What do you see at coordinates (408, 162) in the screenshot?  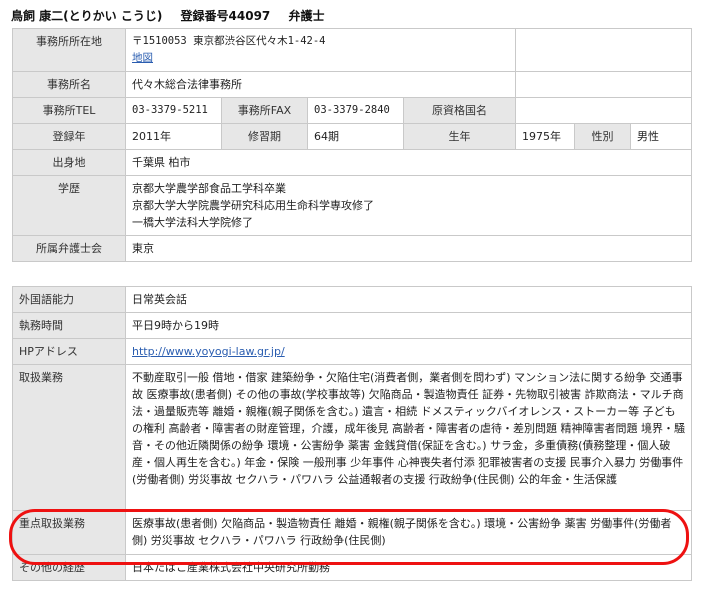 I see `birthplace-value: 千葉県 柏市` at bounding box center [408, 162].